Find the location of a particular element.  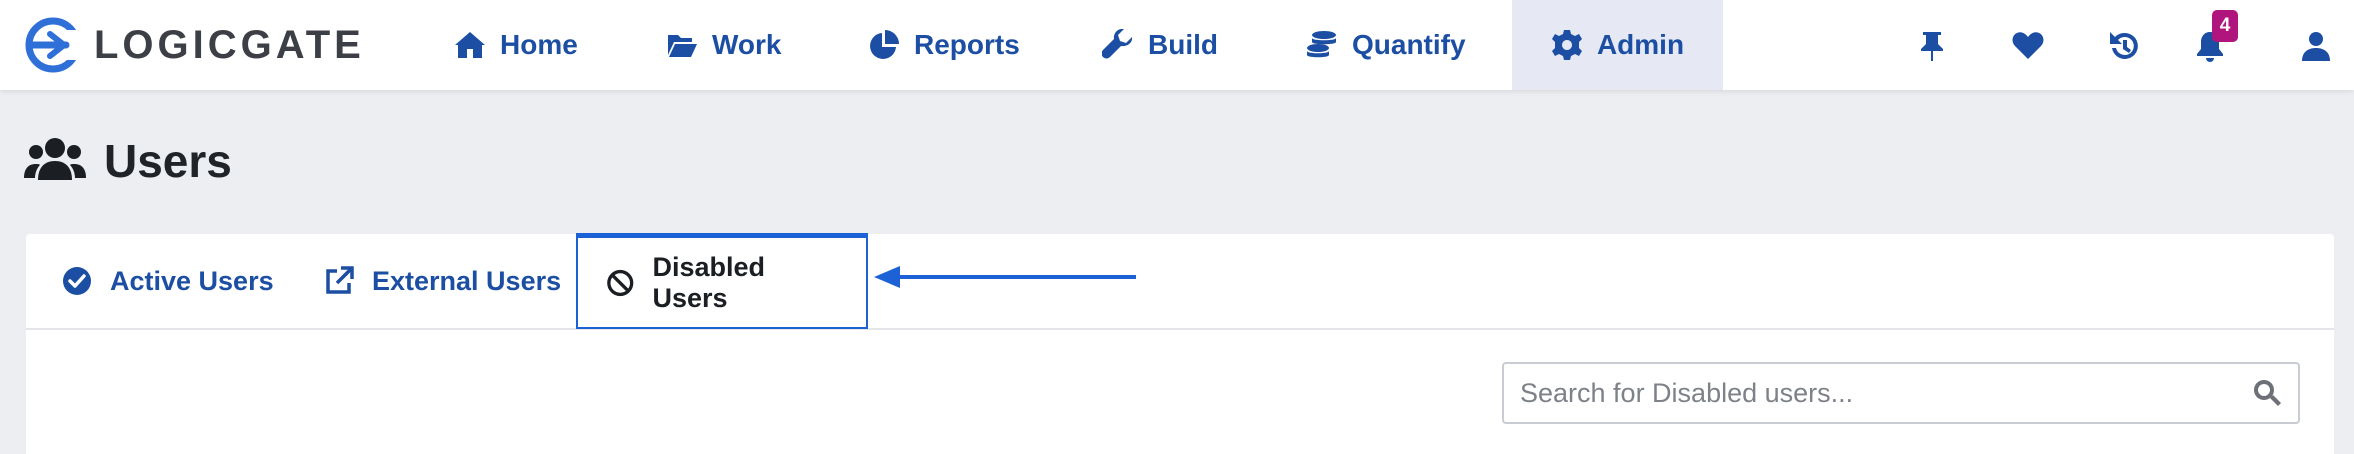

wrench-icon is located at coordinates (1117, 44).